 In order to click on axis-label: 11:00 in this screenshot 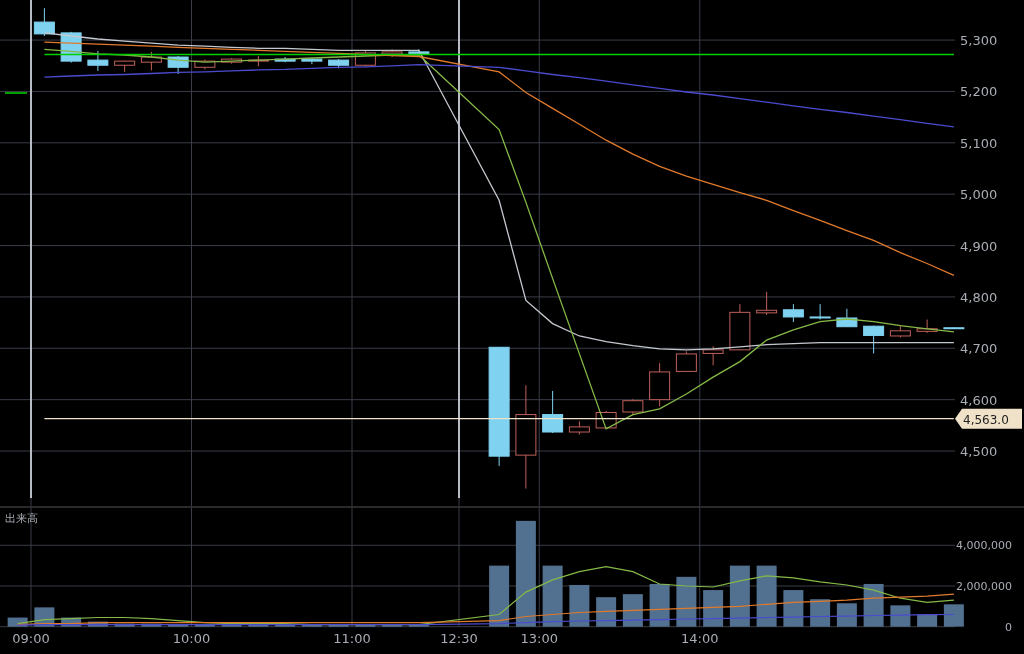, I will do `click(352, 638)`.